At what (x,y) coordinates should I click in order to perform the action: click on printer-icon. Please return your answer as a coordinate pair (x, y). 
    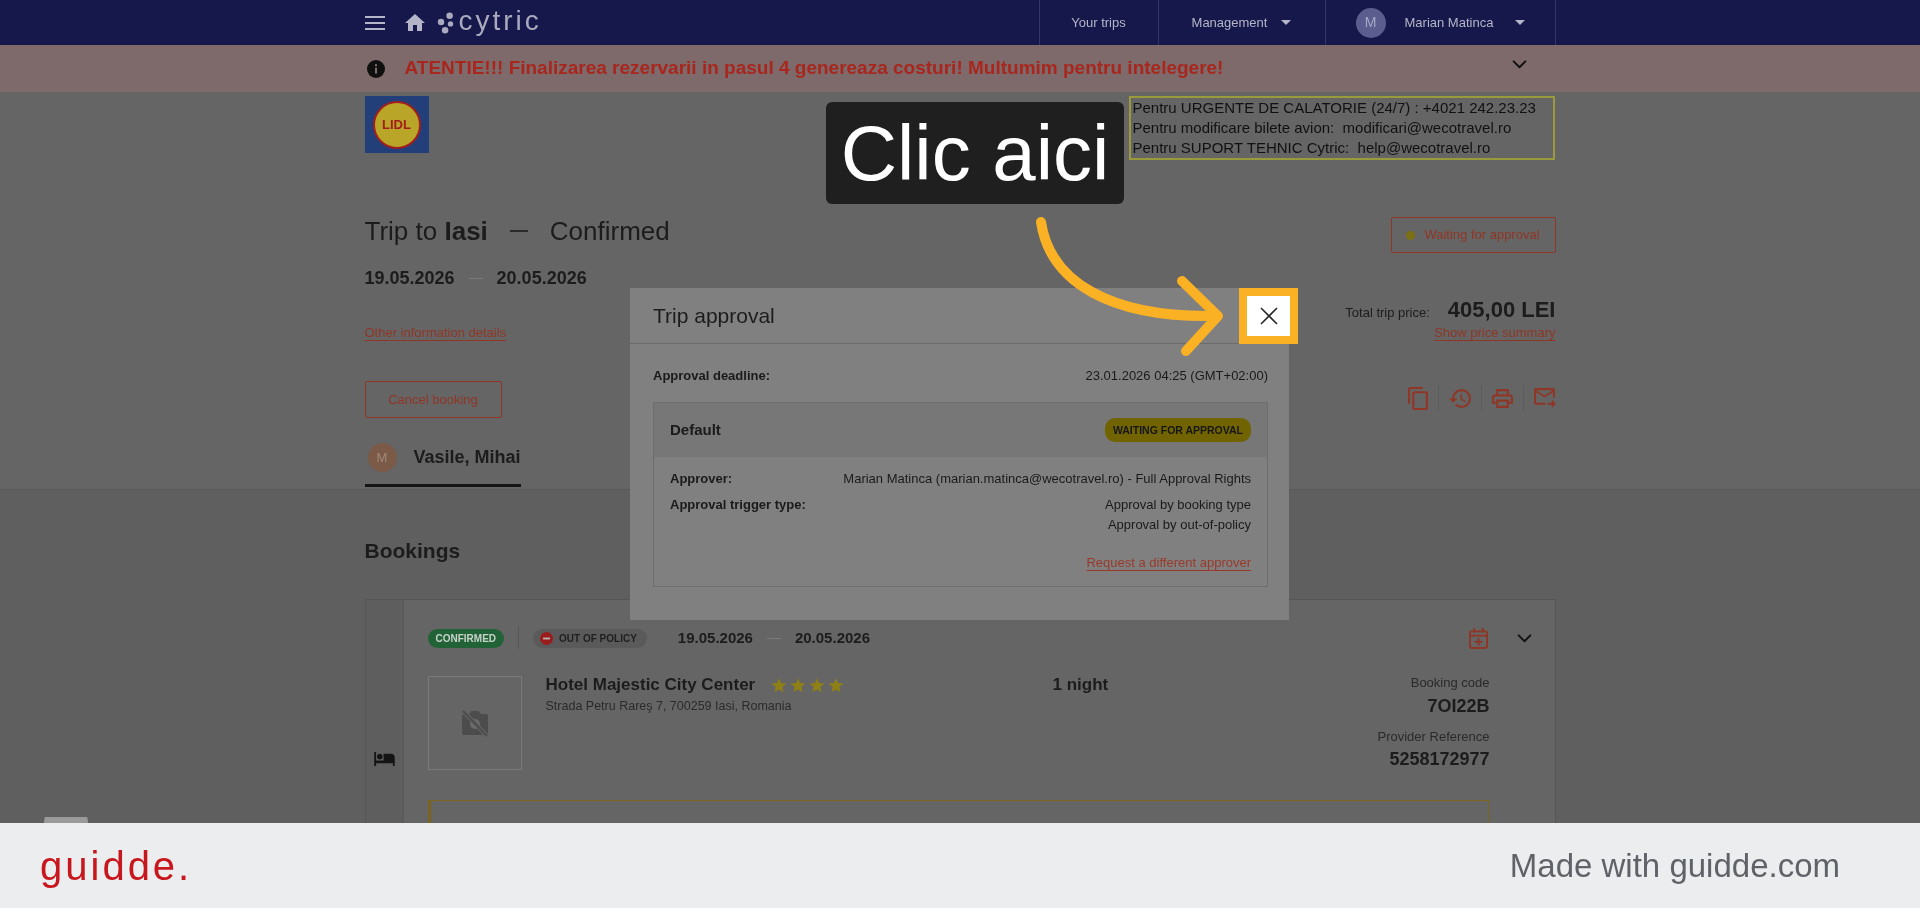
    Looking at the image, I should click on (1502, 398).